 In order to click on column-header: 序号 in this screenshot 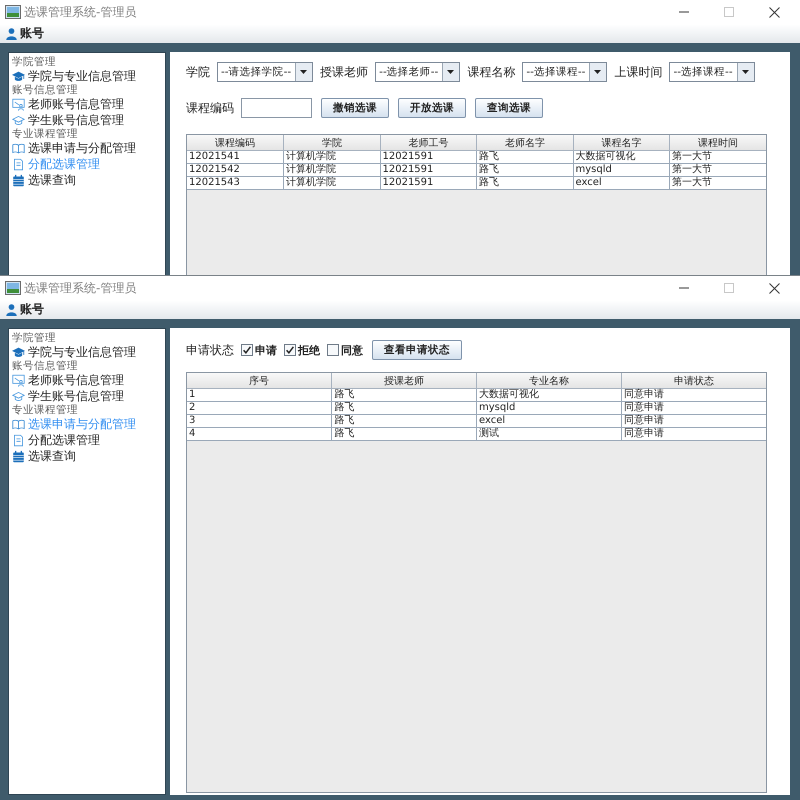, I will do `click(259, 380)`.